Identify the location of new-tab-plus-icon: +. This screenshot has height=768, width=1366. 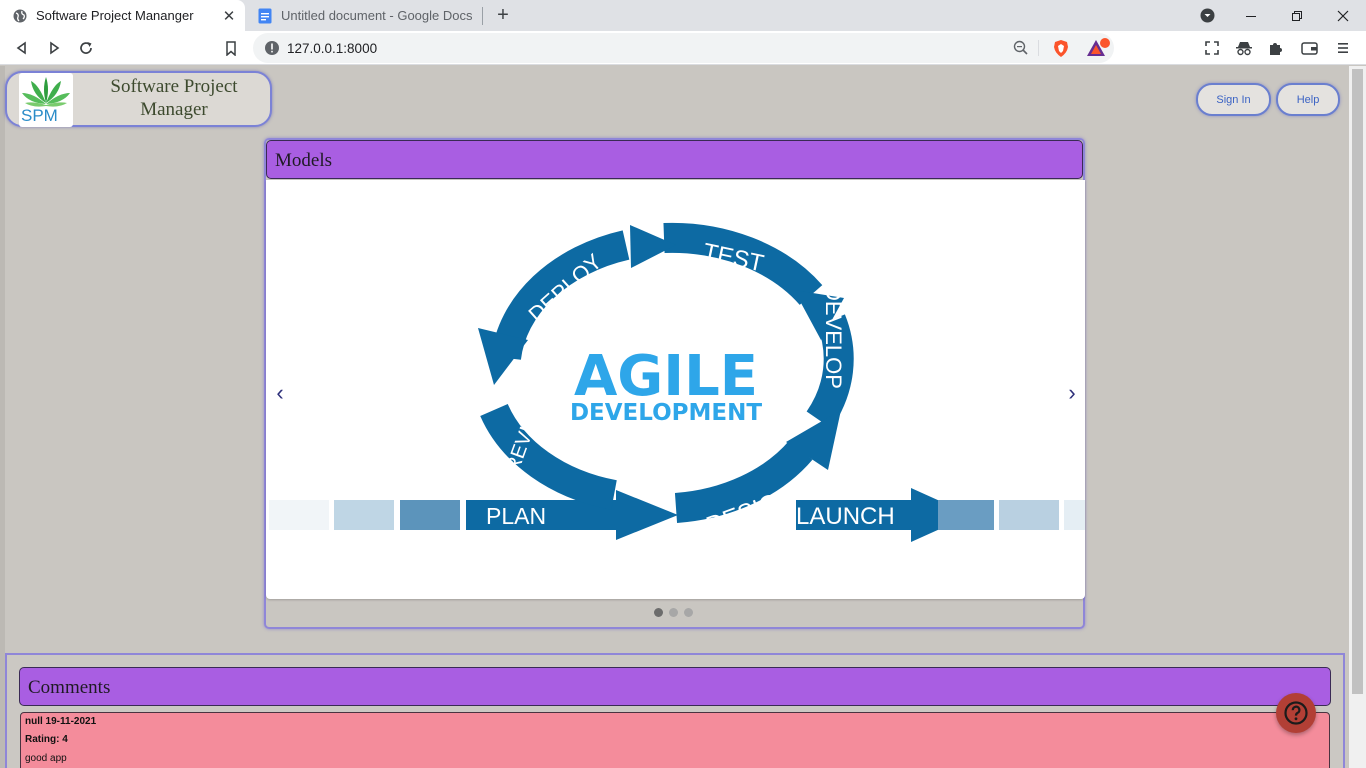
(503, 15).